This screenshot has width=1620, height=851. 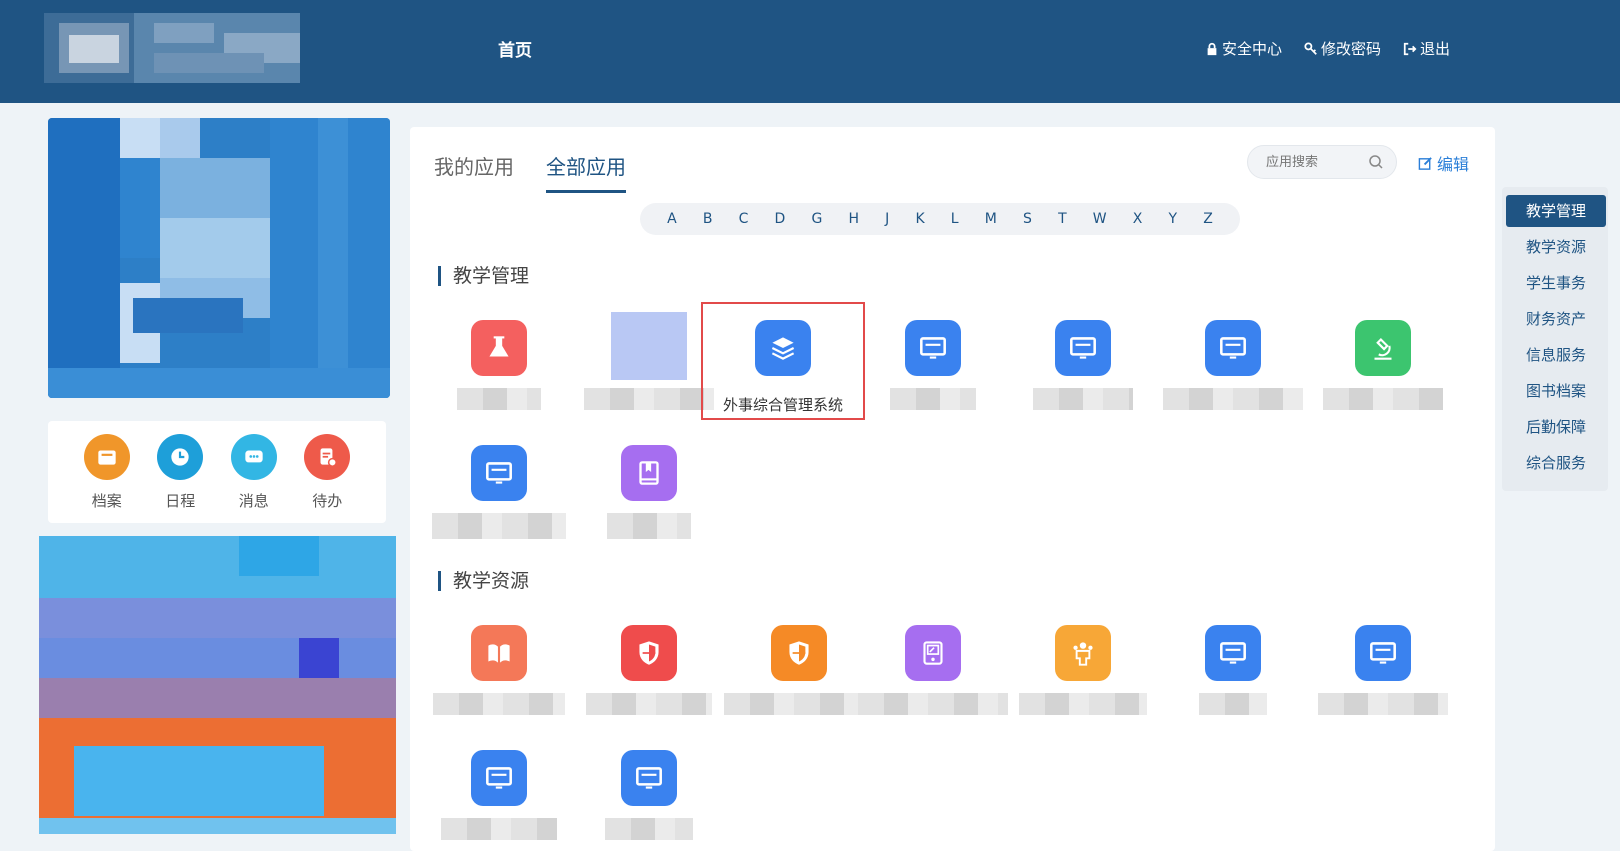 I want to click on category-finance-assets: 财务资产, so click(x=1556, y=319).